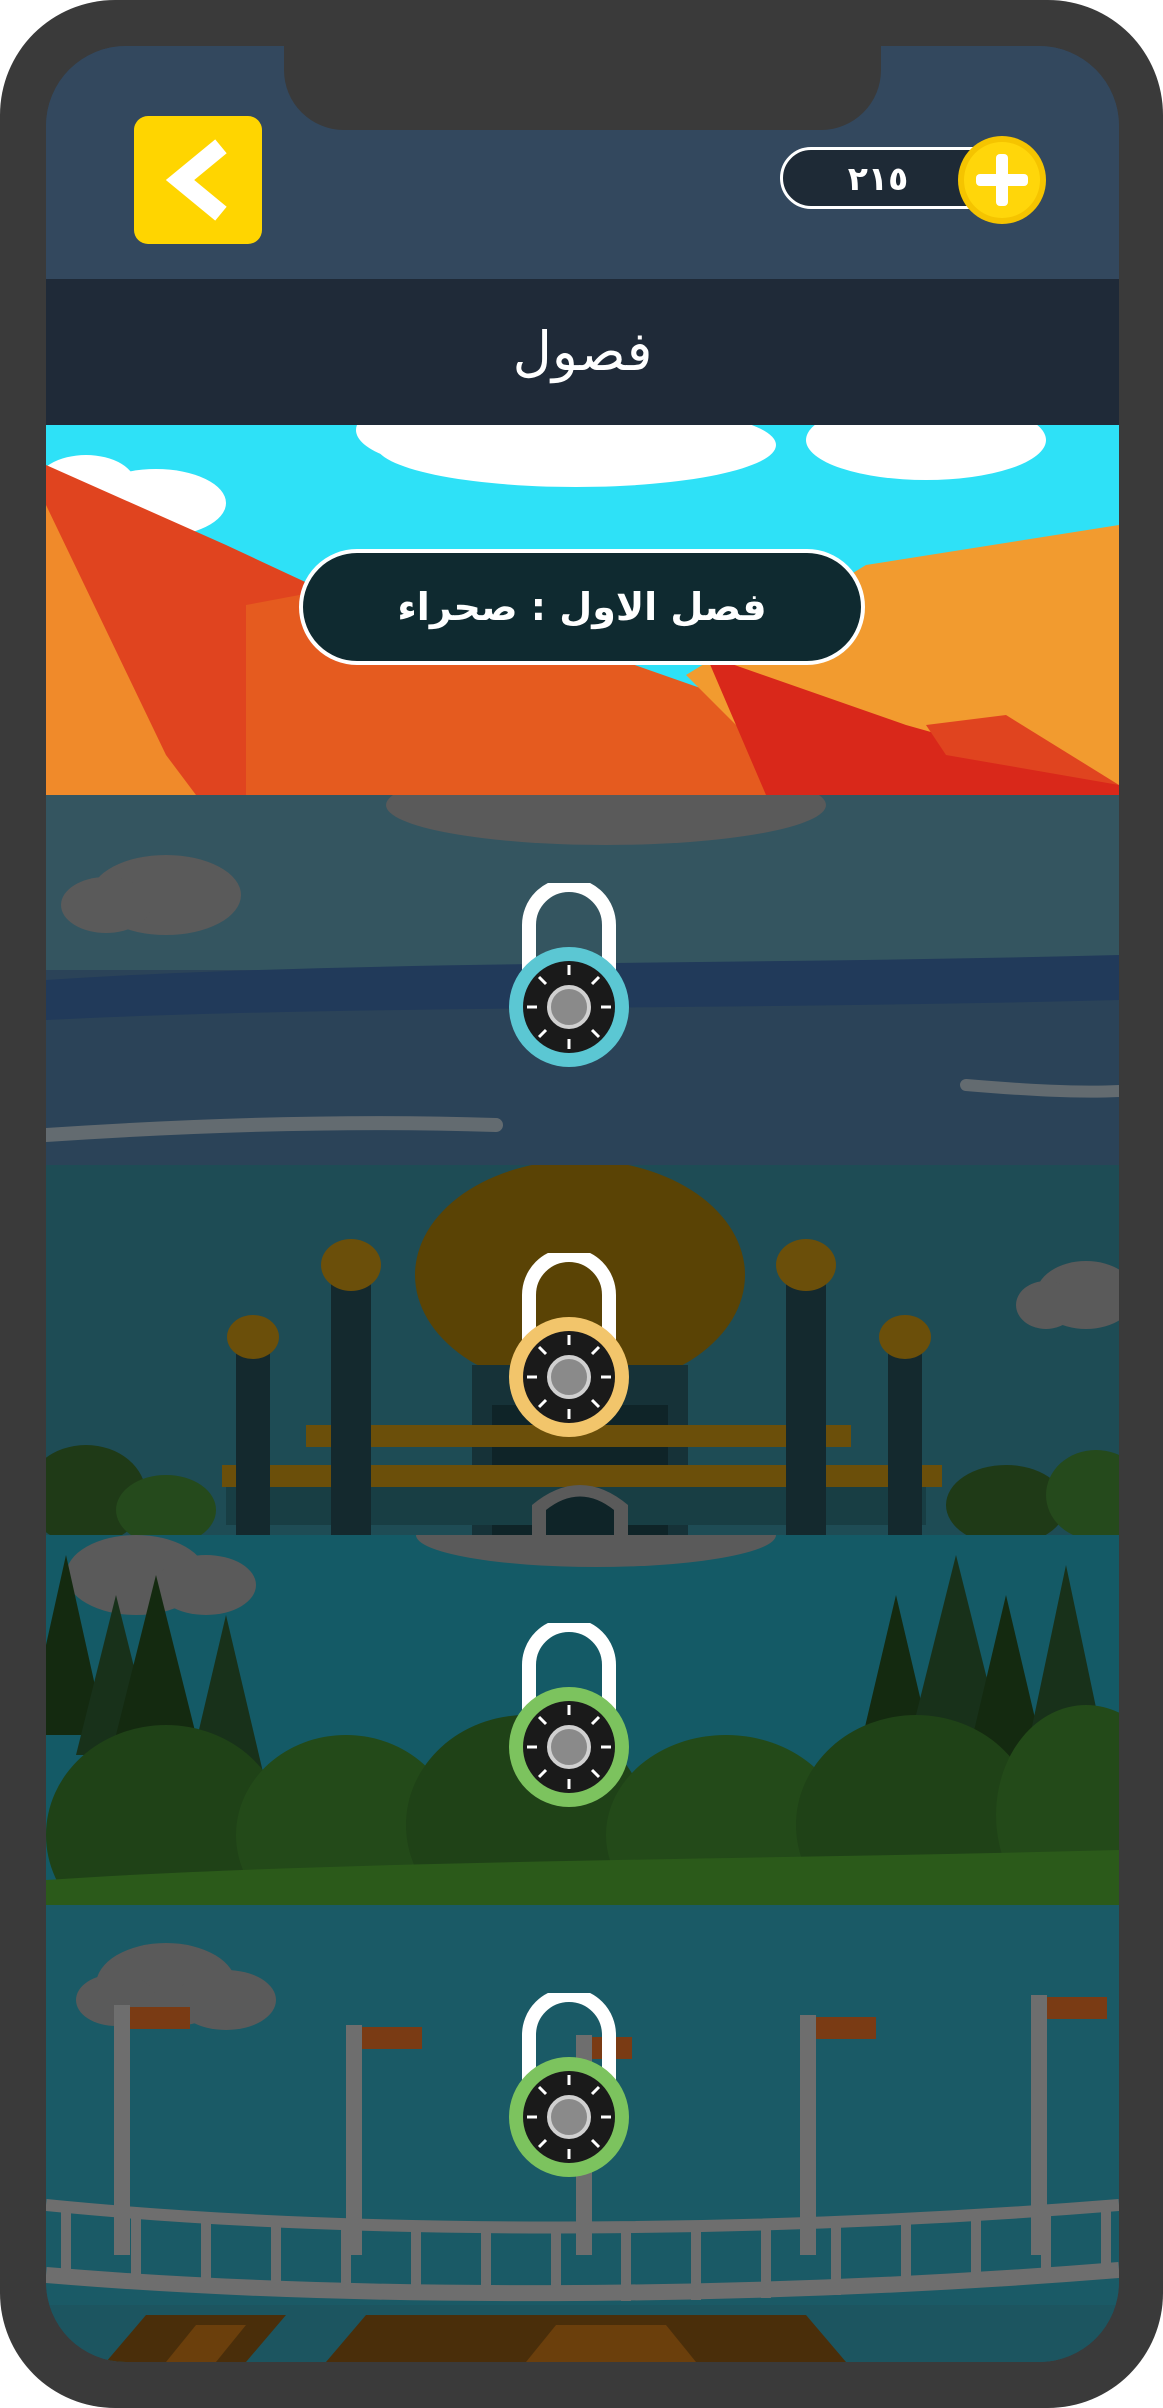 The image size is (1163, 2408). Describe the element at coordinates (582, 88) in the screenshot. I see `device-notch` at that location.